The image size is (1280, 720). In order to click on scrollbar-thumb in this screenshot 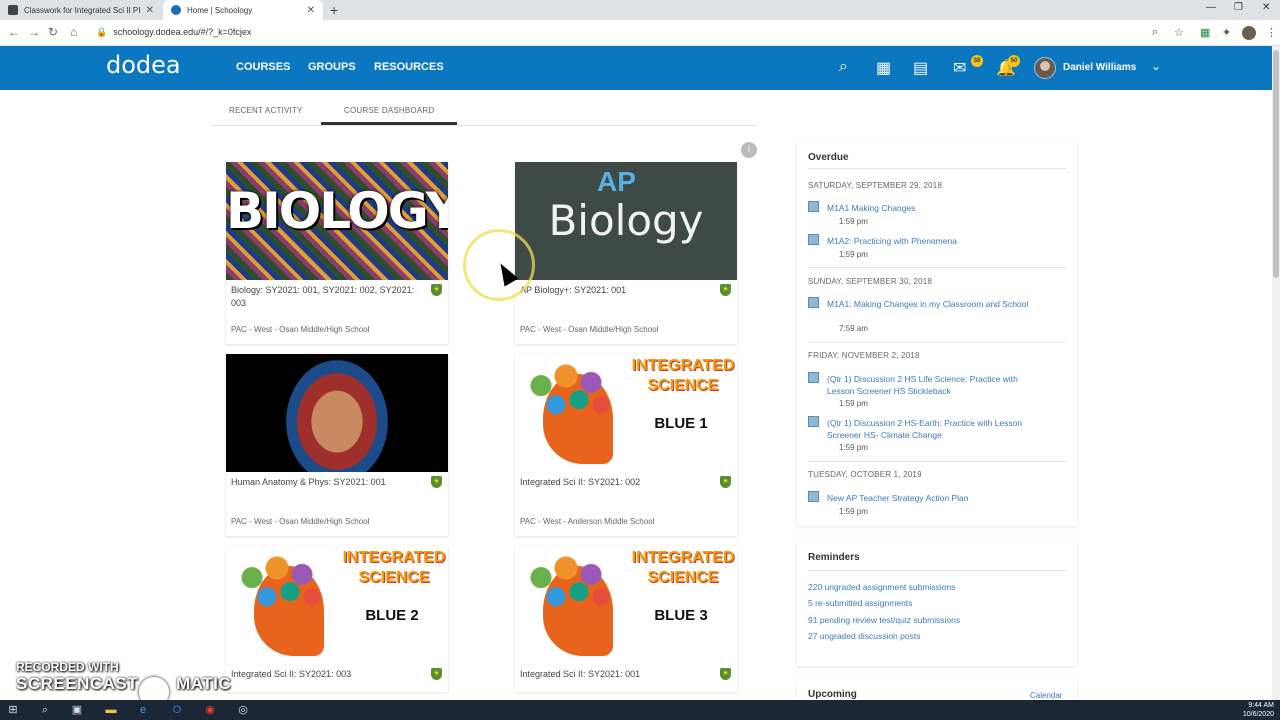, I will do `click(1276, 164)`.